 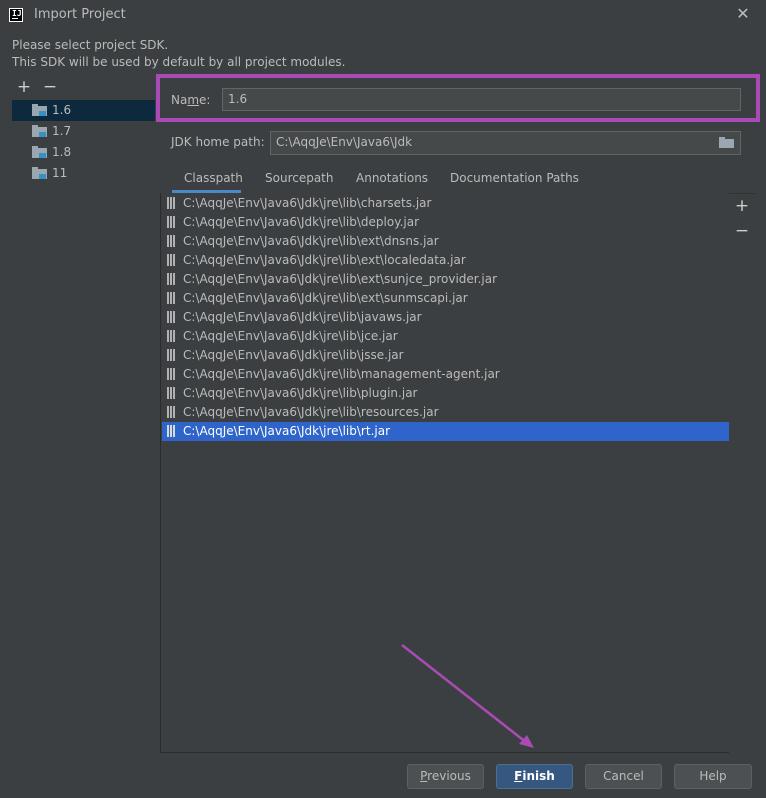 What do you see at coordinates (293, 355) in the screenshot?
I see `classpath-entry: C:\AqqJe\Env\Java6\Jdk\jre\lib\jsse.jar` at bounding box center [293, 355].